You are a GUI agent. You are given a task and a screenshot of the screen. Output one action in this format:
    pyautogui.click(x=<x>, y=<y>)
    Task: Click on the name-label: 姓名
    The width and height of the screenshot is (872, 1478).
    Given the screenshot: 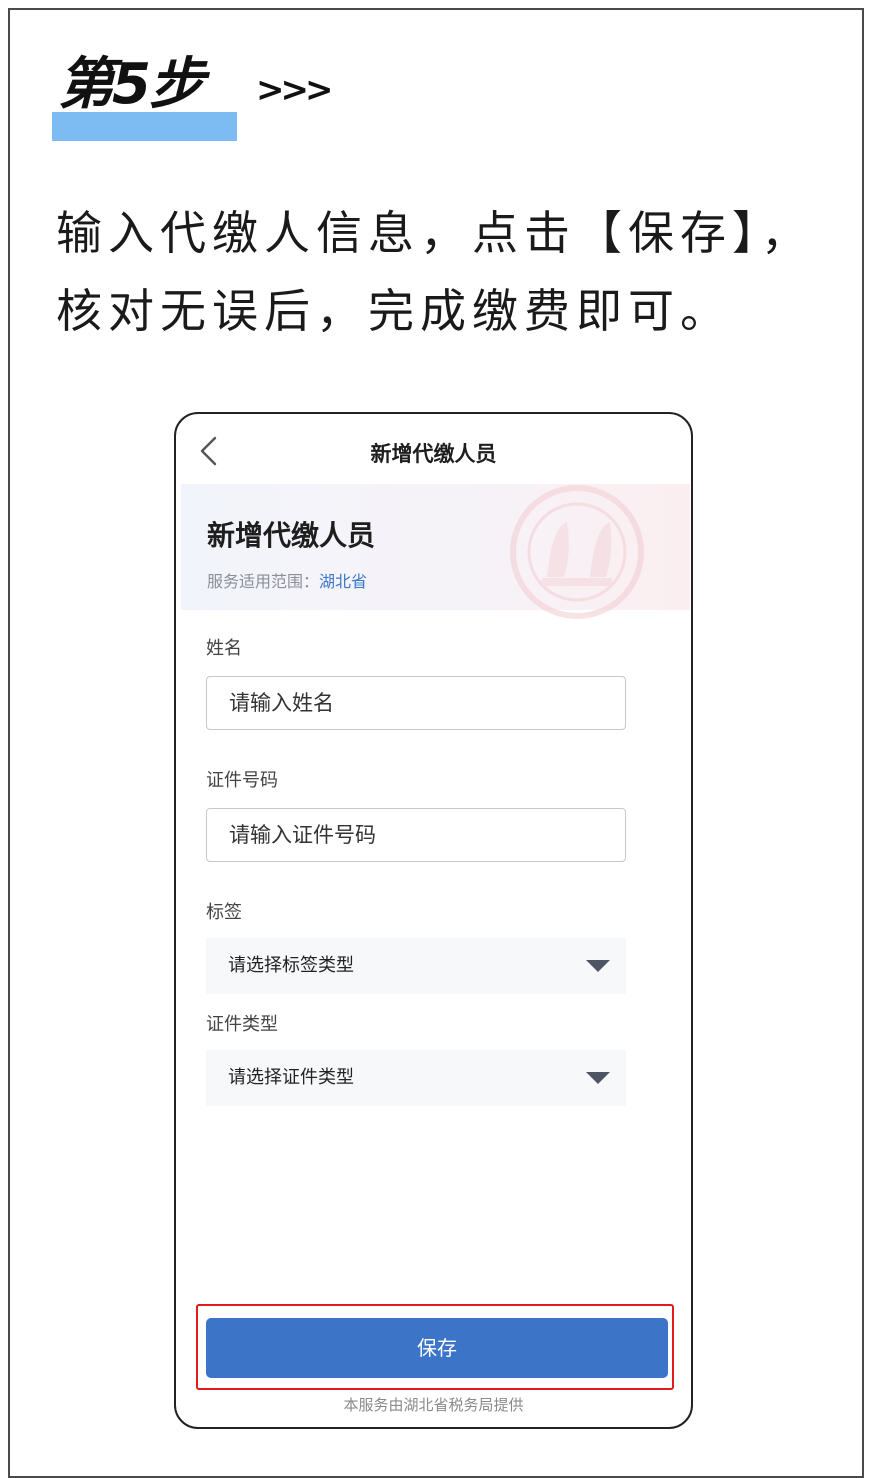 What is the action you would take?
    pyautogui.click(x=224, y=648)
    